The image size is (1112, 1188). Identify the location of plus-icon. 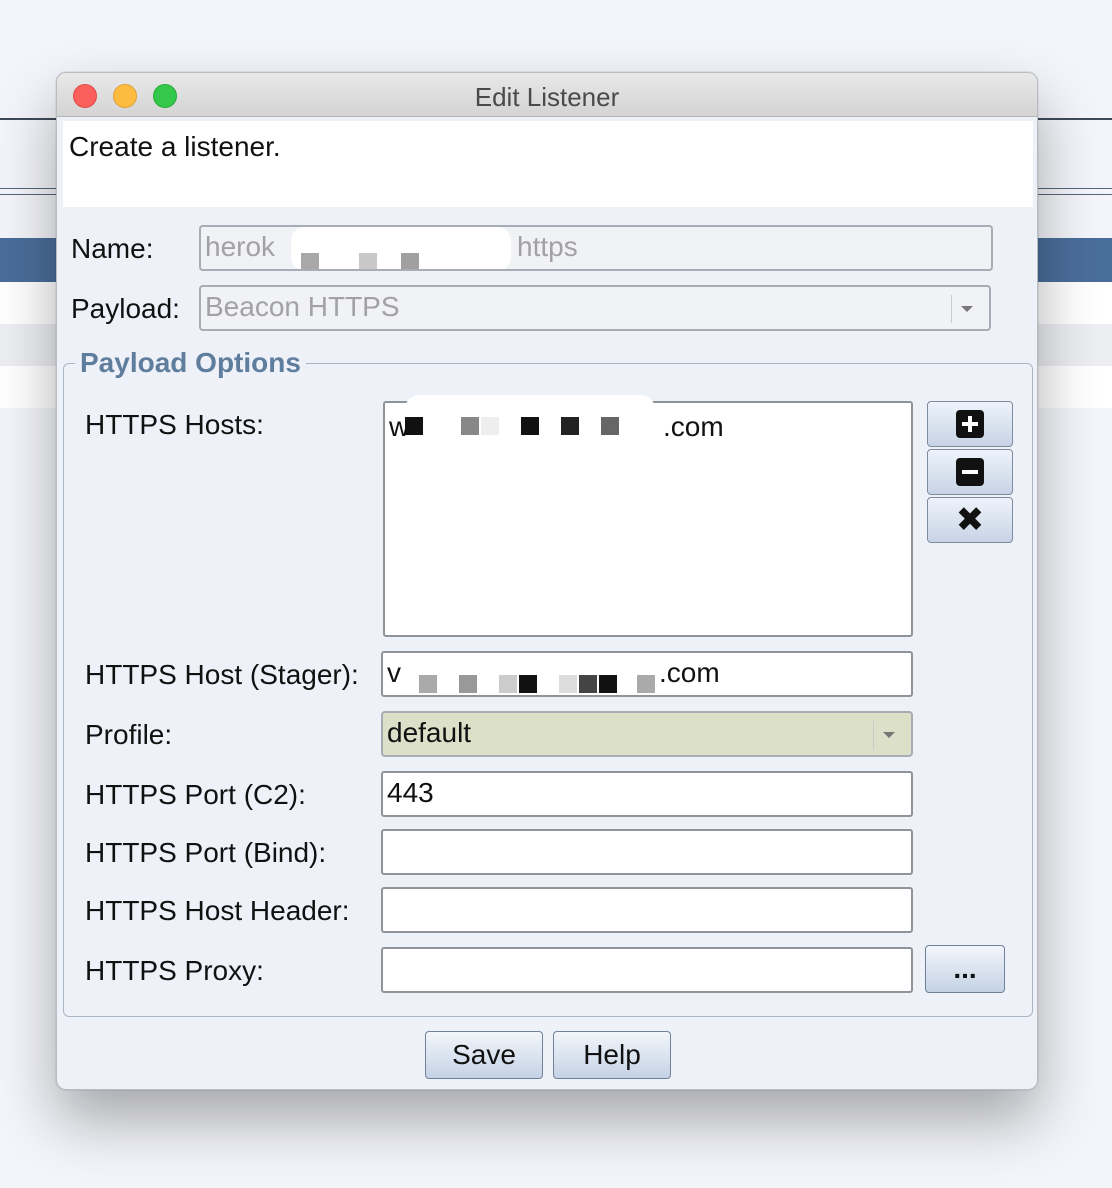
(970, 424).